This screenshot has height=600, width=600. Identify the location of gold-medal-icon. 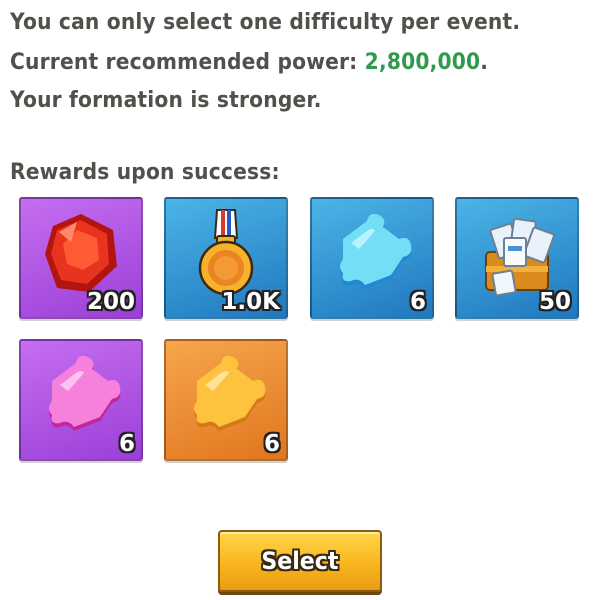
(226, 252).